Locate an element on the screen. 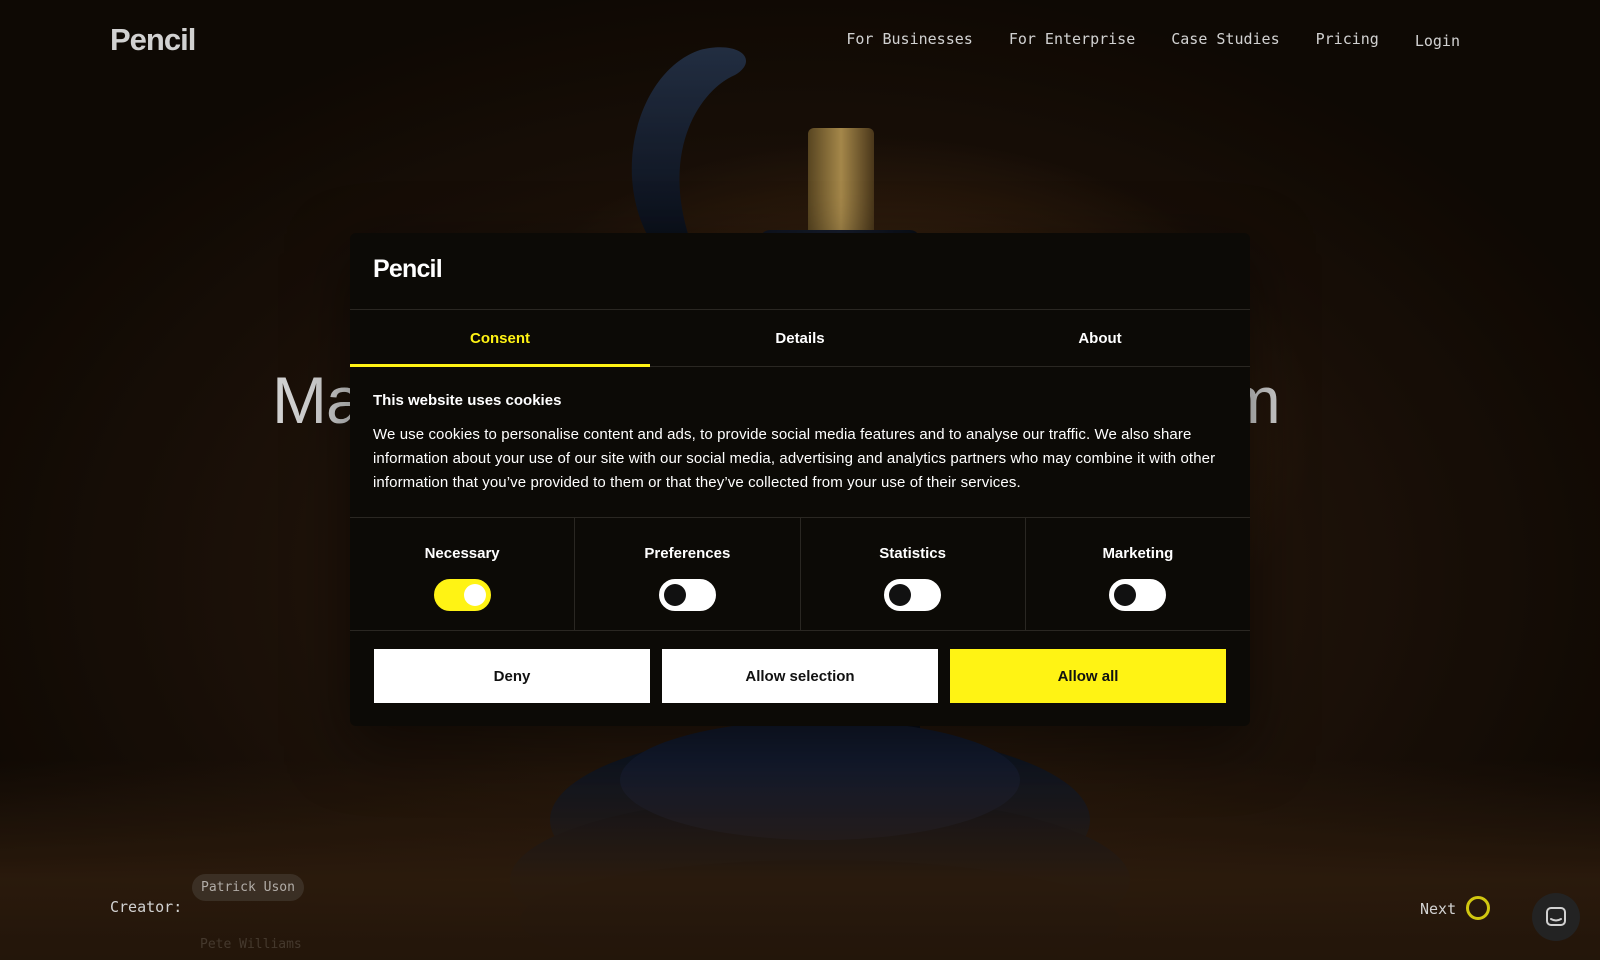 This screenshot has height=960, width=1600. marketing-toggle is located at coordinates (1138, 595).